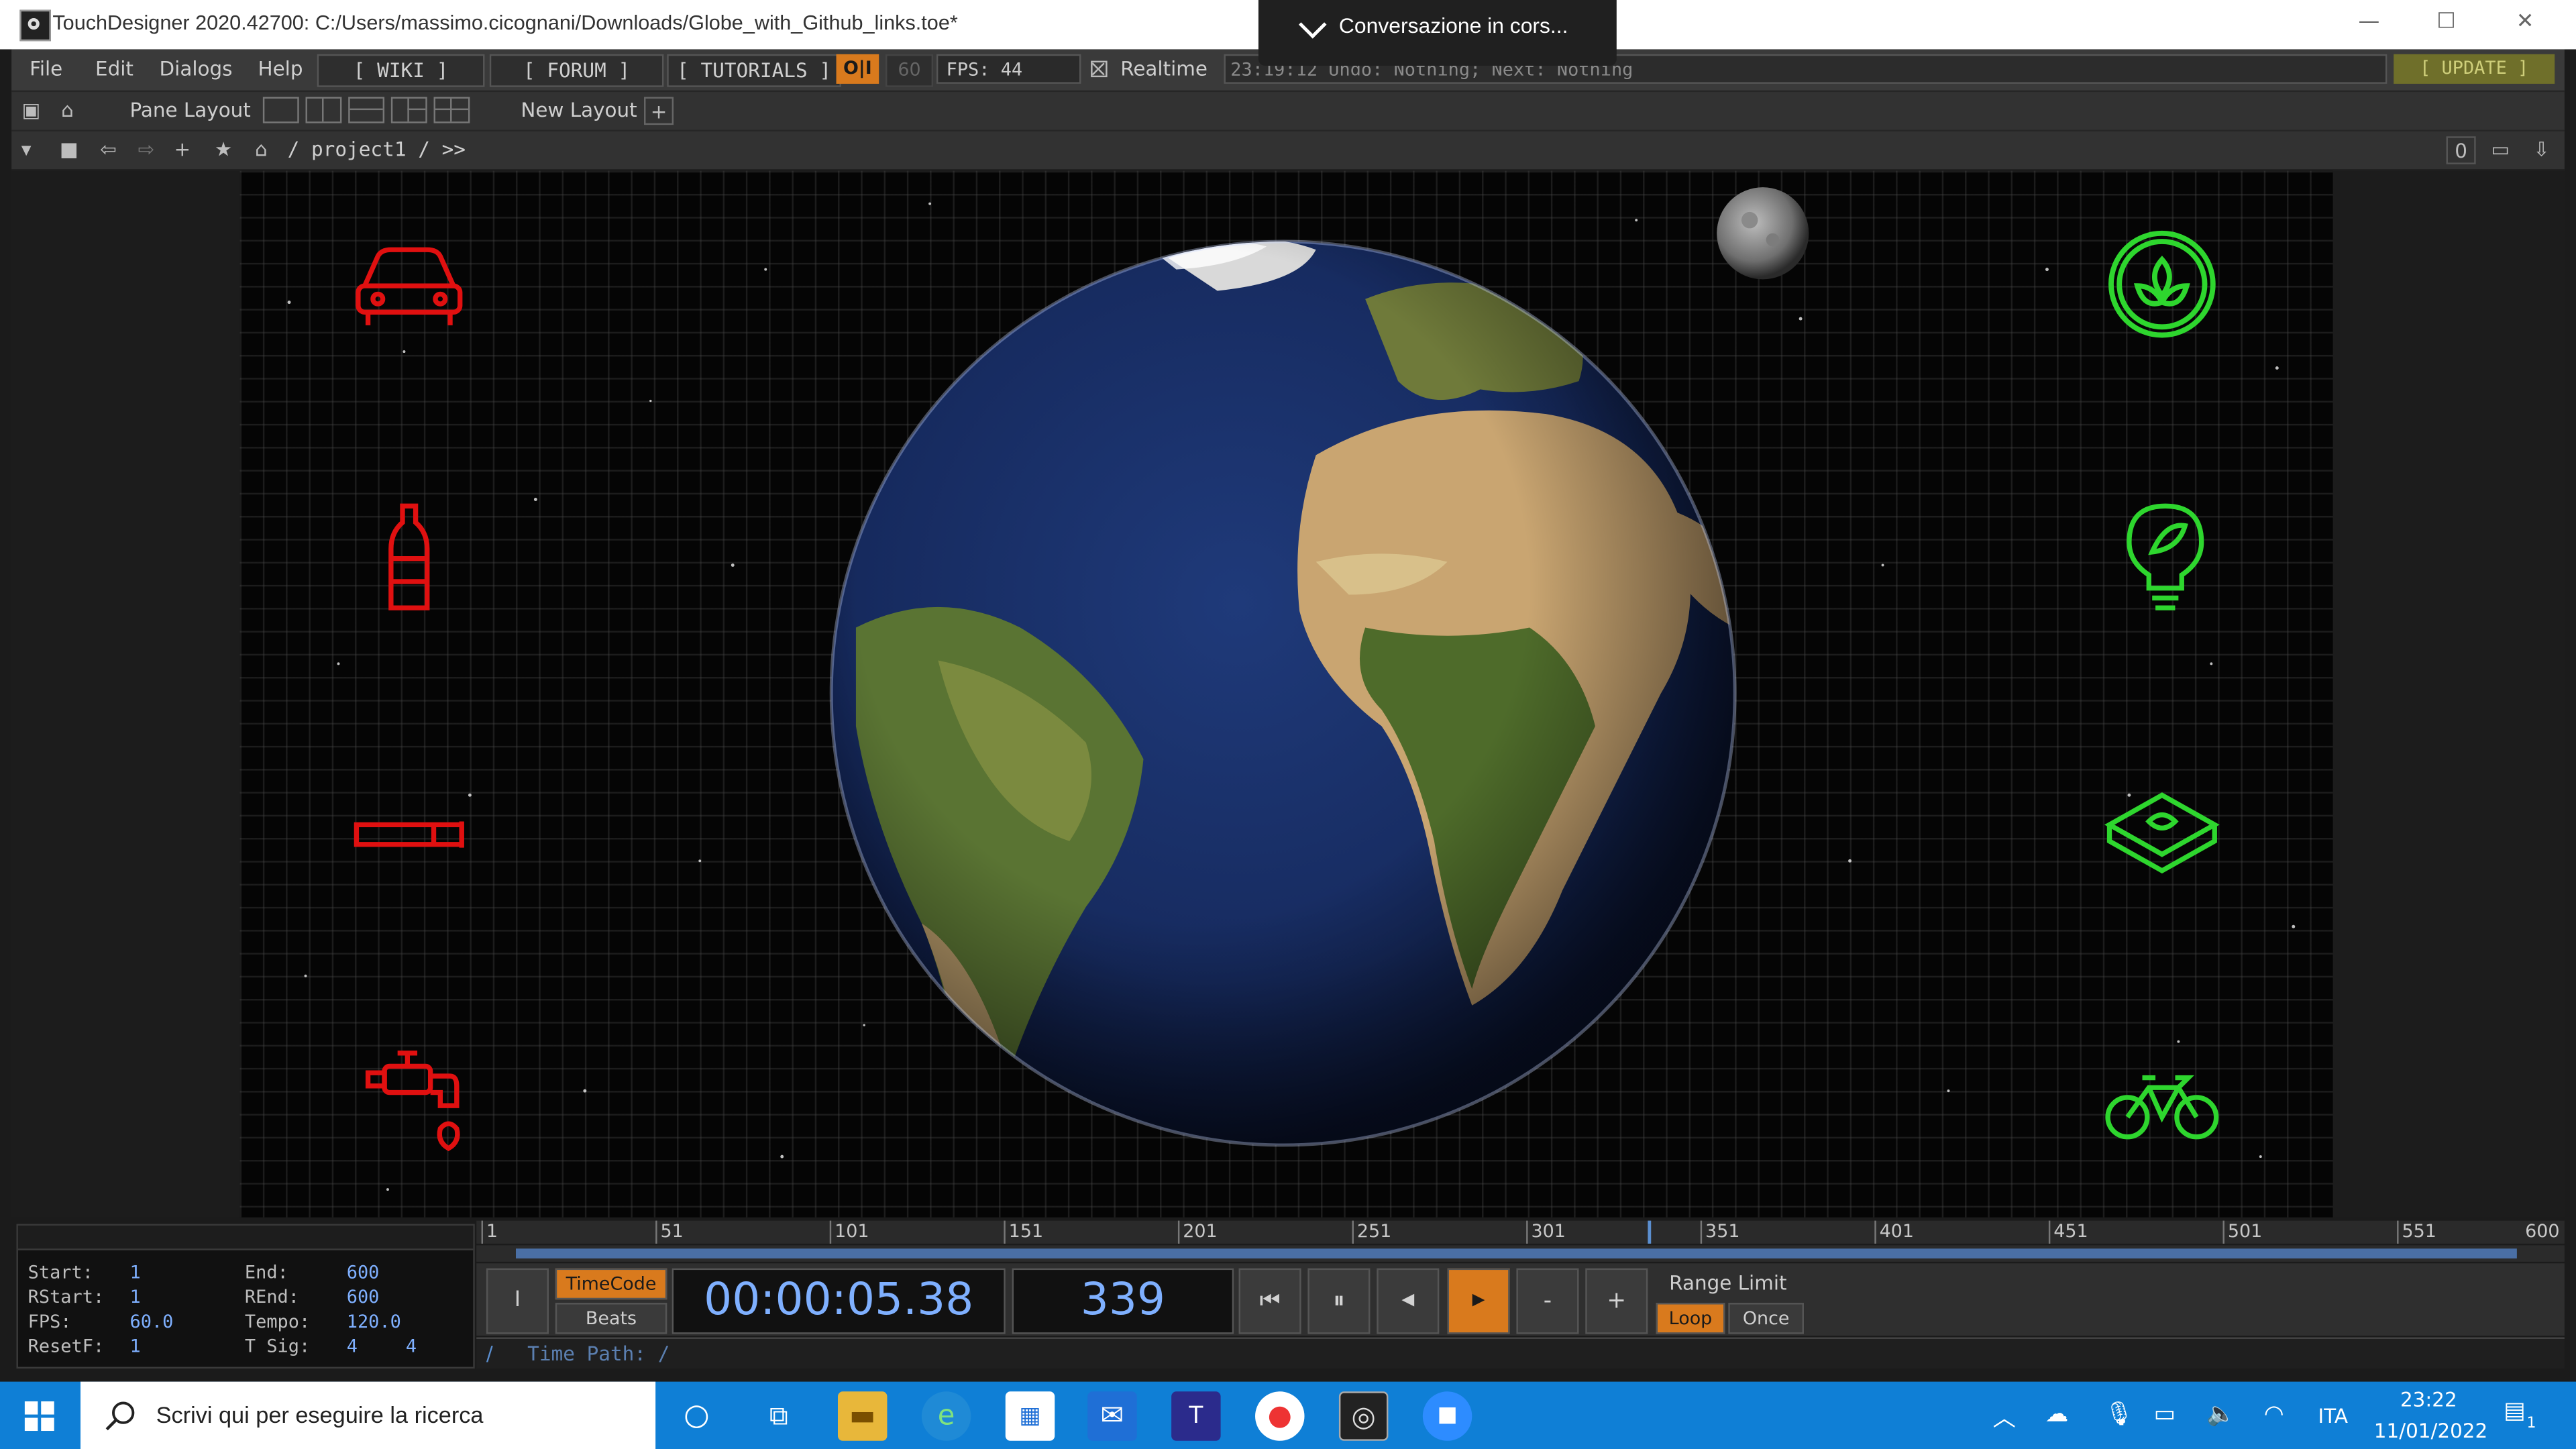 The image size is (2576, 1449). I want to click on home-icon: ⌂, so click(261, 150).